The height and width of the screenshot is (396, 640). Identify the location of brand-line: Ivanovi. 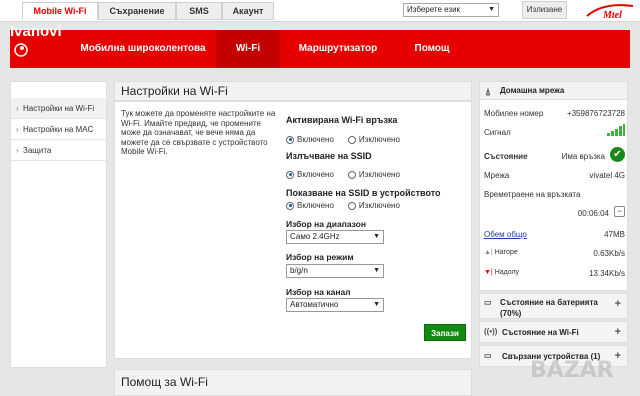
(36, 31).